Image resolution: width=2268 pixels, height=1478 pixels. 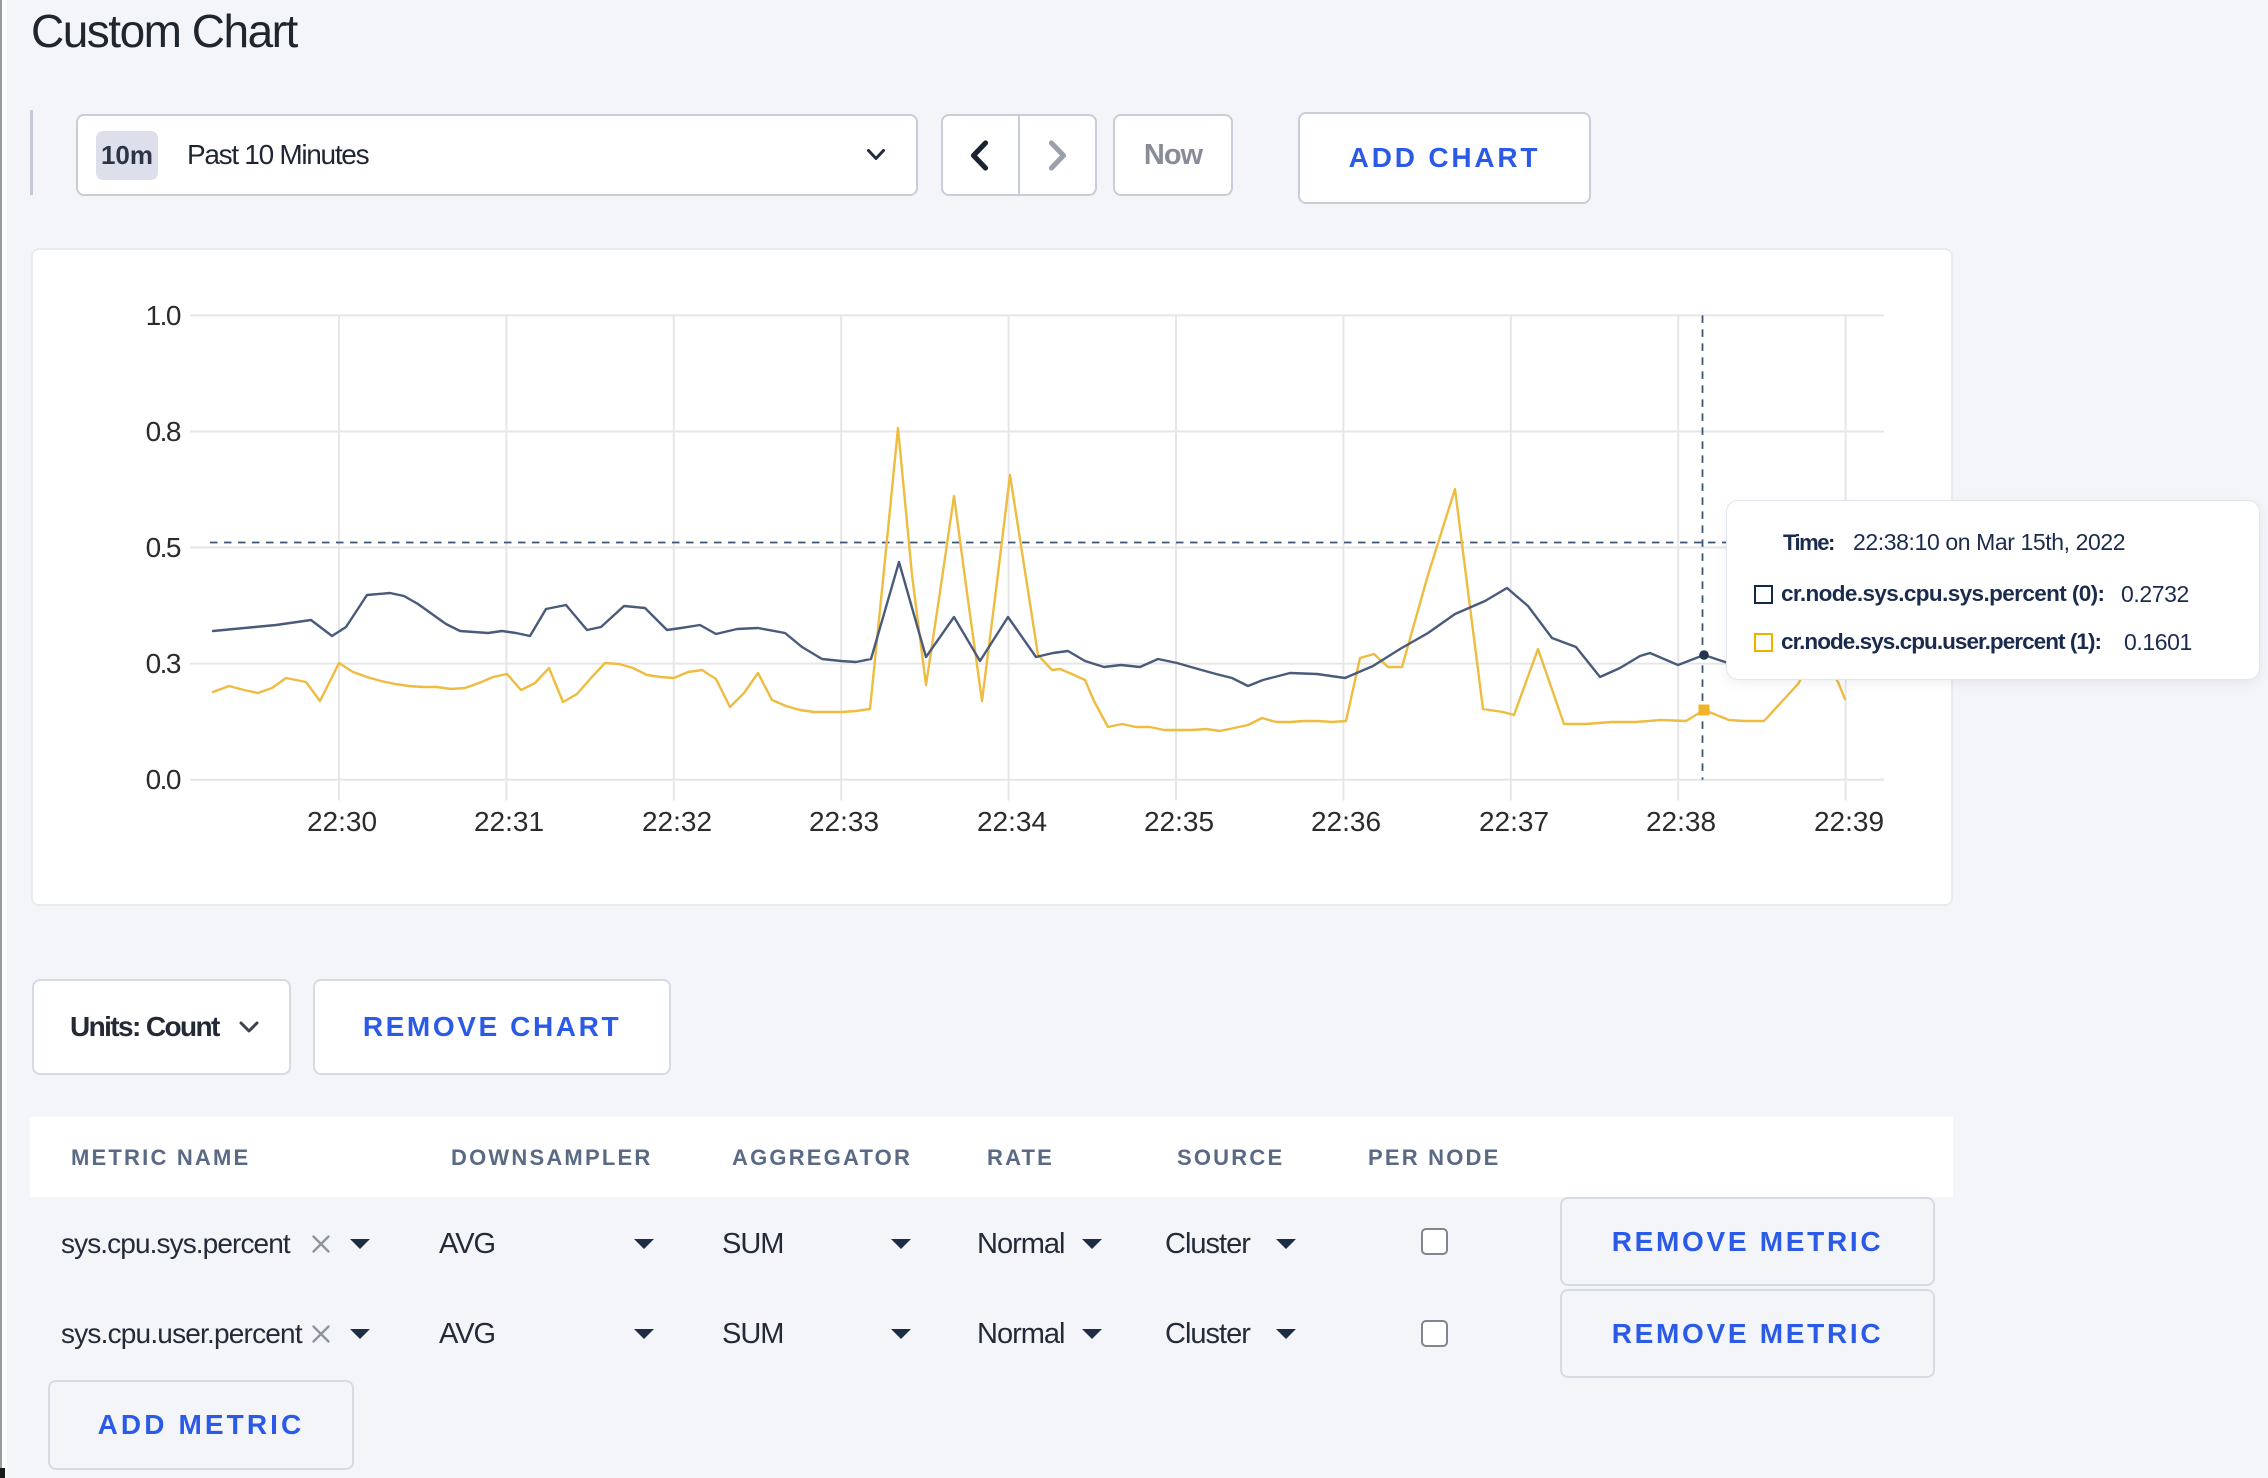 What do you see at coordinates (163, 547) in the screenshot?
I see `svg-text: 0.5` at bounding box center [163, 547].